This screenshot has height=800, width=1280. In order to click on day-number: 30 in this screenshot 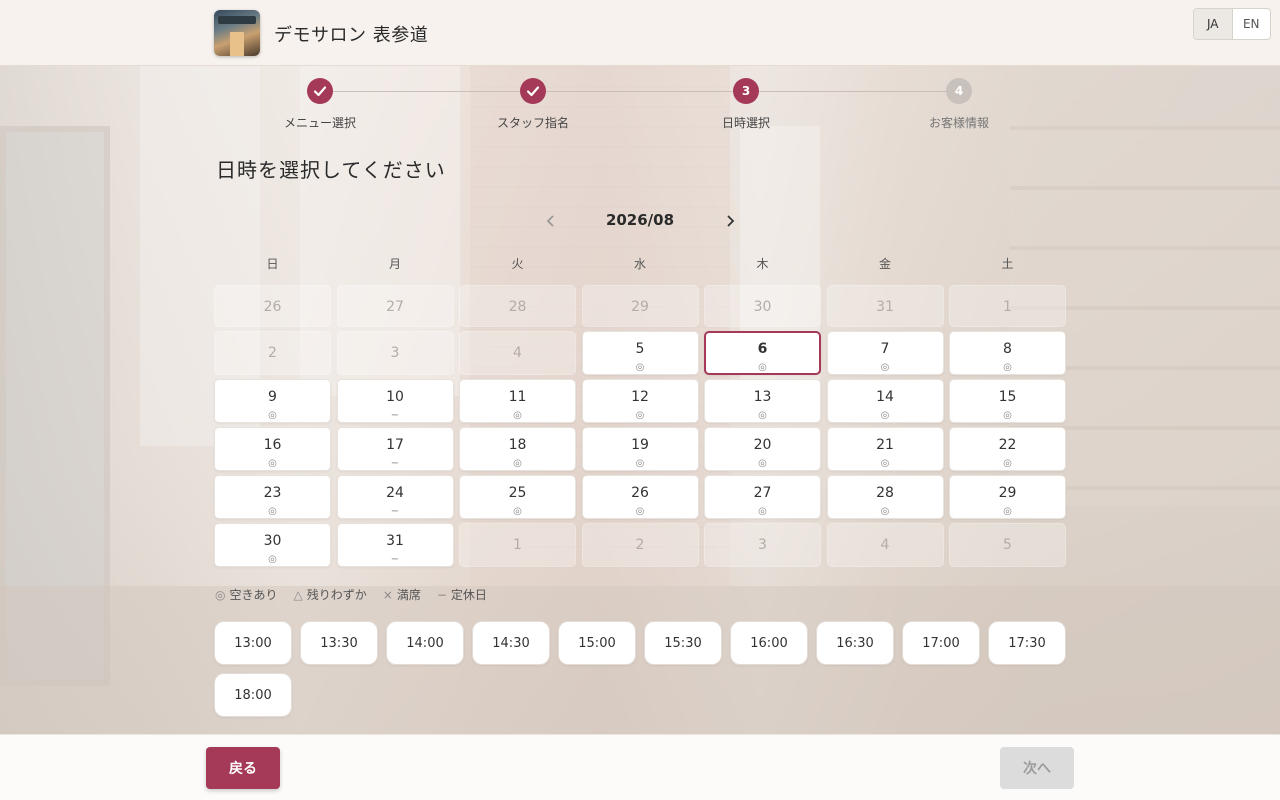, I will do `click(272, 541)`.